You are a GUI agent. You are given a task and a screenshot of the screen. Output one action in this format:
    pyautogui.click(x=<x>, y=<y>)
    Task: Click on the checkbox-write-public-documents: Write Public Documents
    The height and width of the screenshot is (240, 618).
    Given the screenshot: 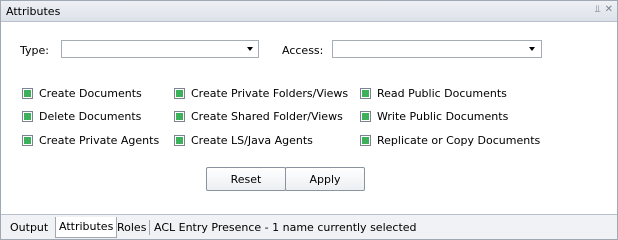 What is the action you would take?
    pyautogui.click(x=434, y=116)
    